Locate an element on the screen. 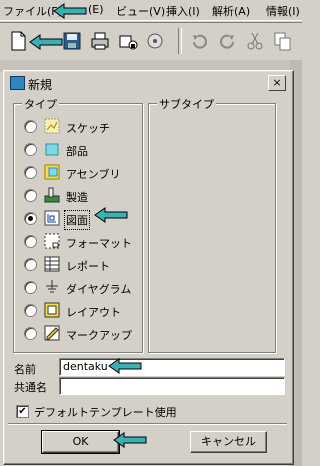 This screenshot has width=320, height=466. radio-button-selected is located at coordinates (30, 218).